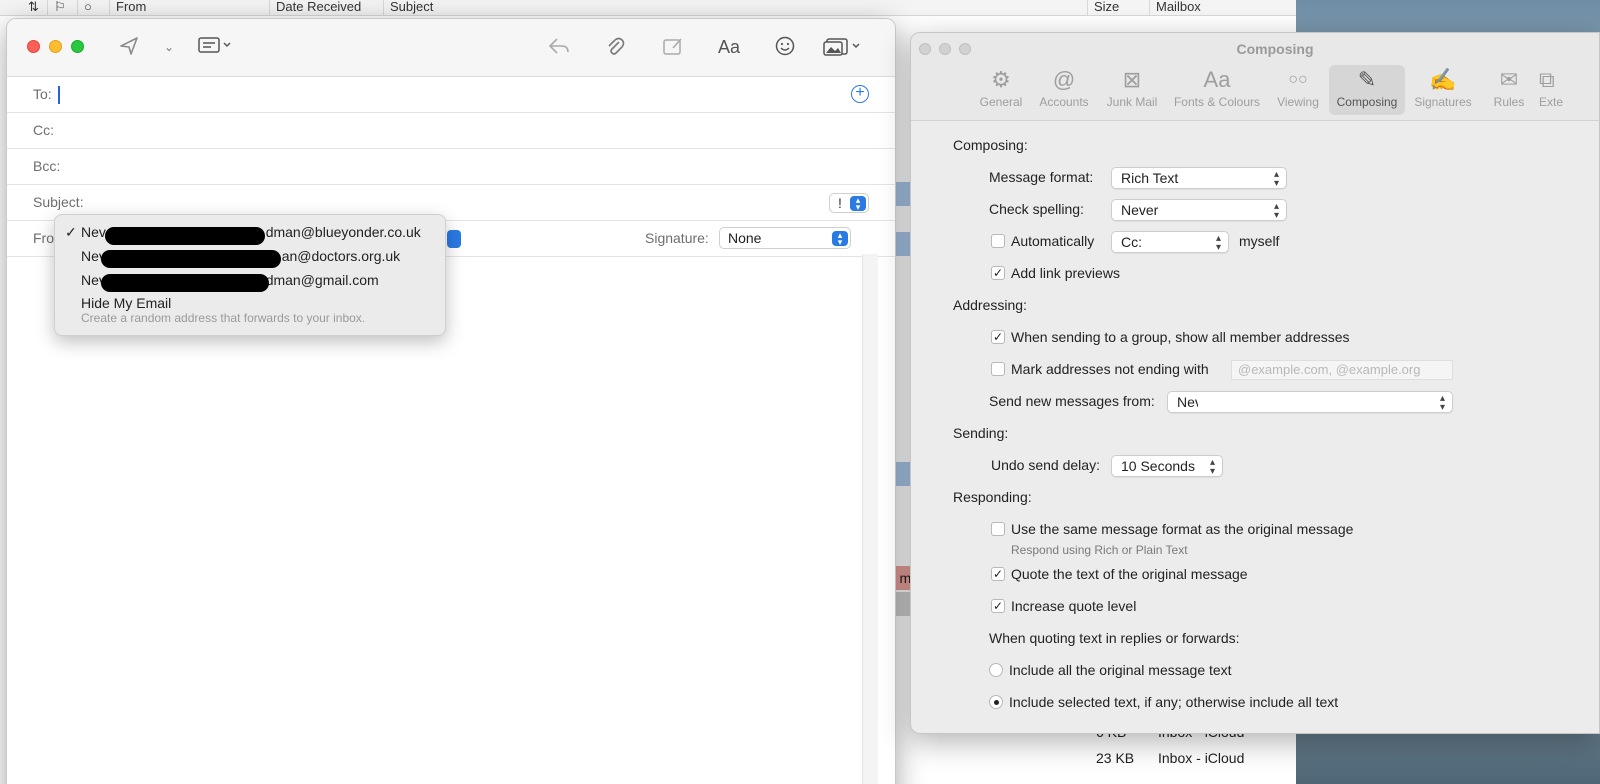  What do you see at coordinates (1053, 241) in the screenshot?
I see `automatically-label: Automatically` at bounding box center [1053, 241].